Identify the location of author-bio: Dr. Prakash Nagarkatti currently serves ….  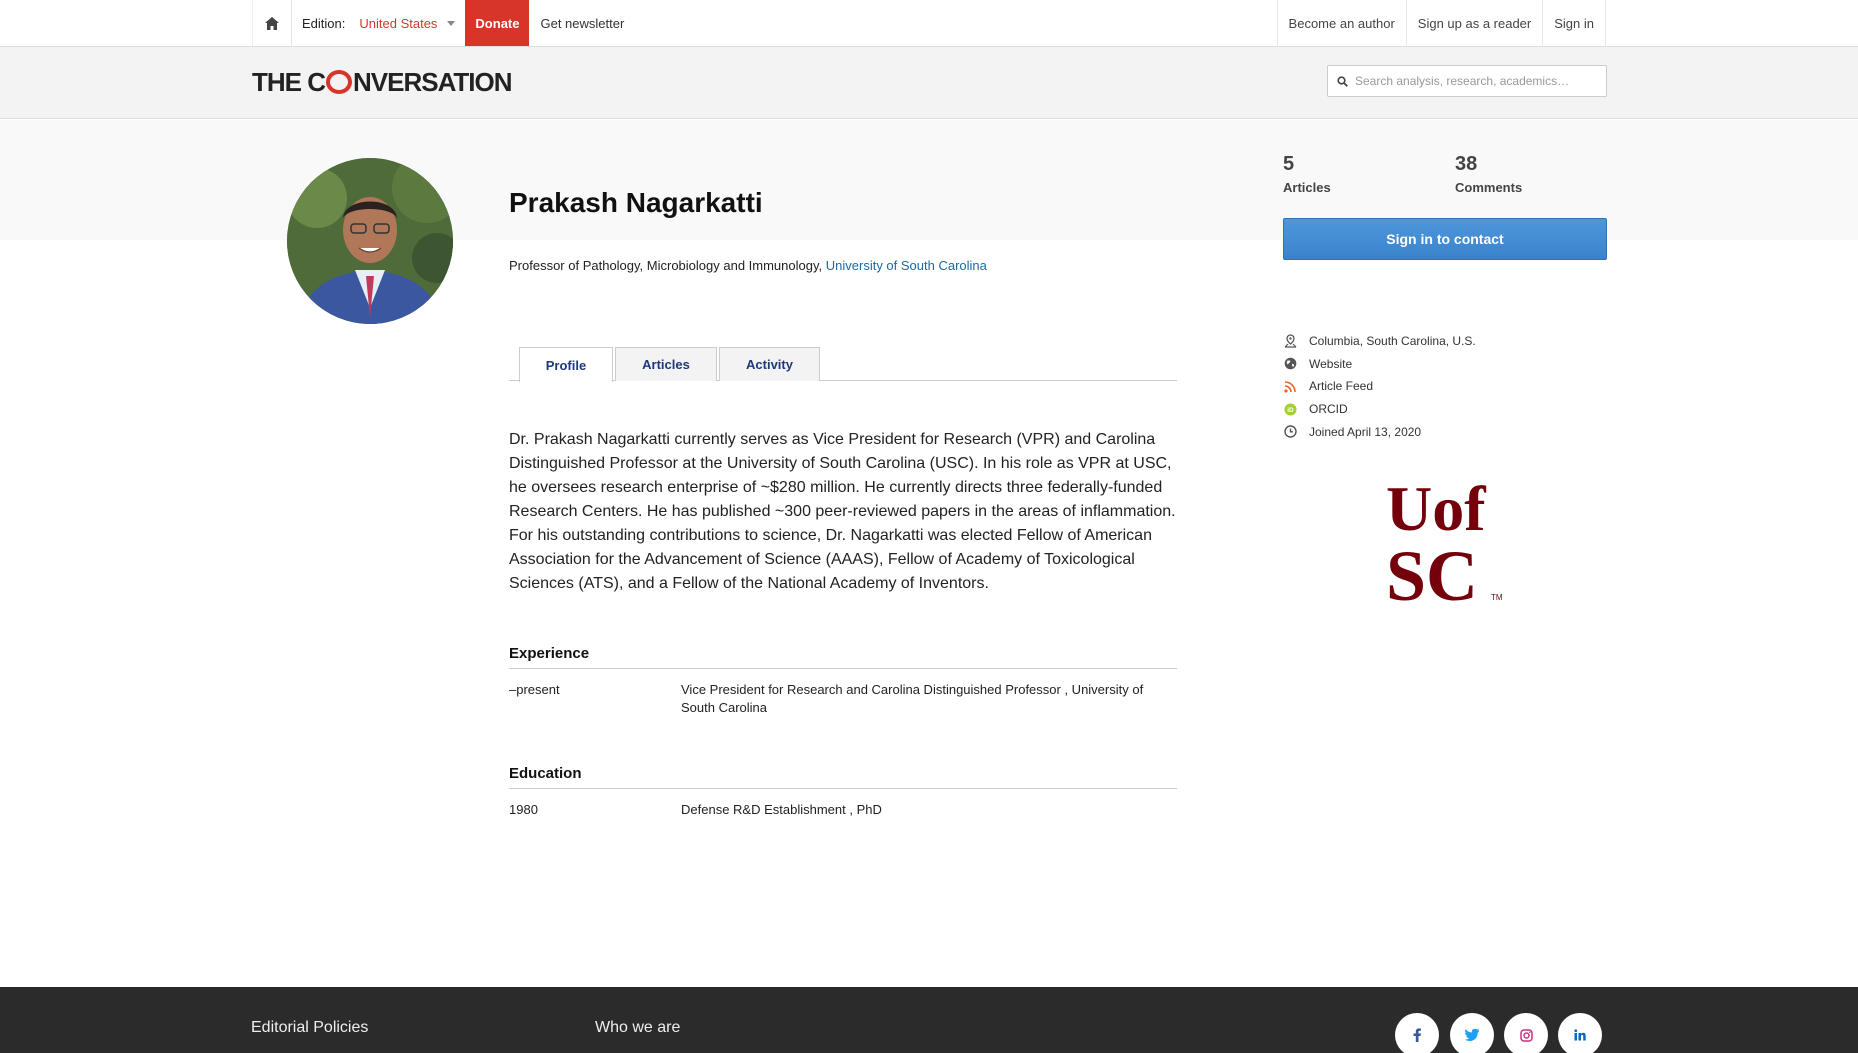
(842, 511).